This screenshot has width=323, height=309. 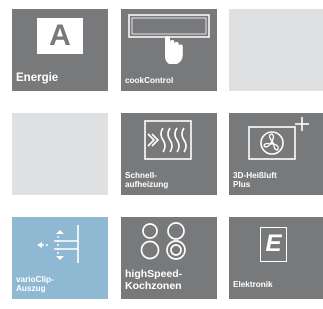 What do you see at coordinates (278, 138) in the screenshot?
I see `fan-plus-icon` at bounding box center [278, 138].